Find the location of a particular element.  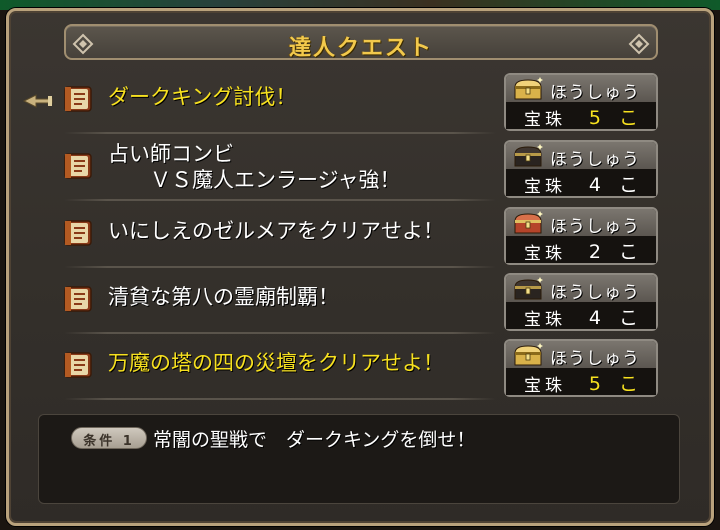

reward-body: 宝珠 2 こ is located at coordinates (581, 250).